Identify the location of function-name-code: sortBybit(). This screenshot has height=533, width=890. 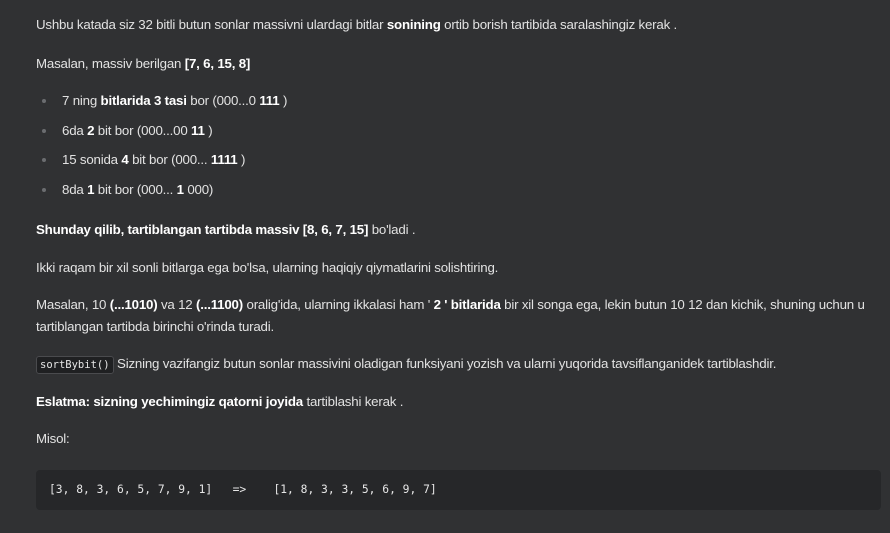
(75, 365).